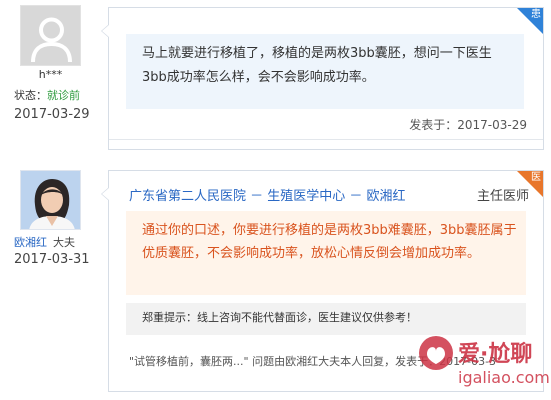 The height and width of the screenshot is (400, 551). Describe the element at coordinates (536, 177) in the screenshot. I see `doctor-badge-label: 医` at that location.